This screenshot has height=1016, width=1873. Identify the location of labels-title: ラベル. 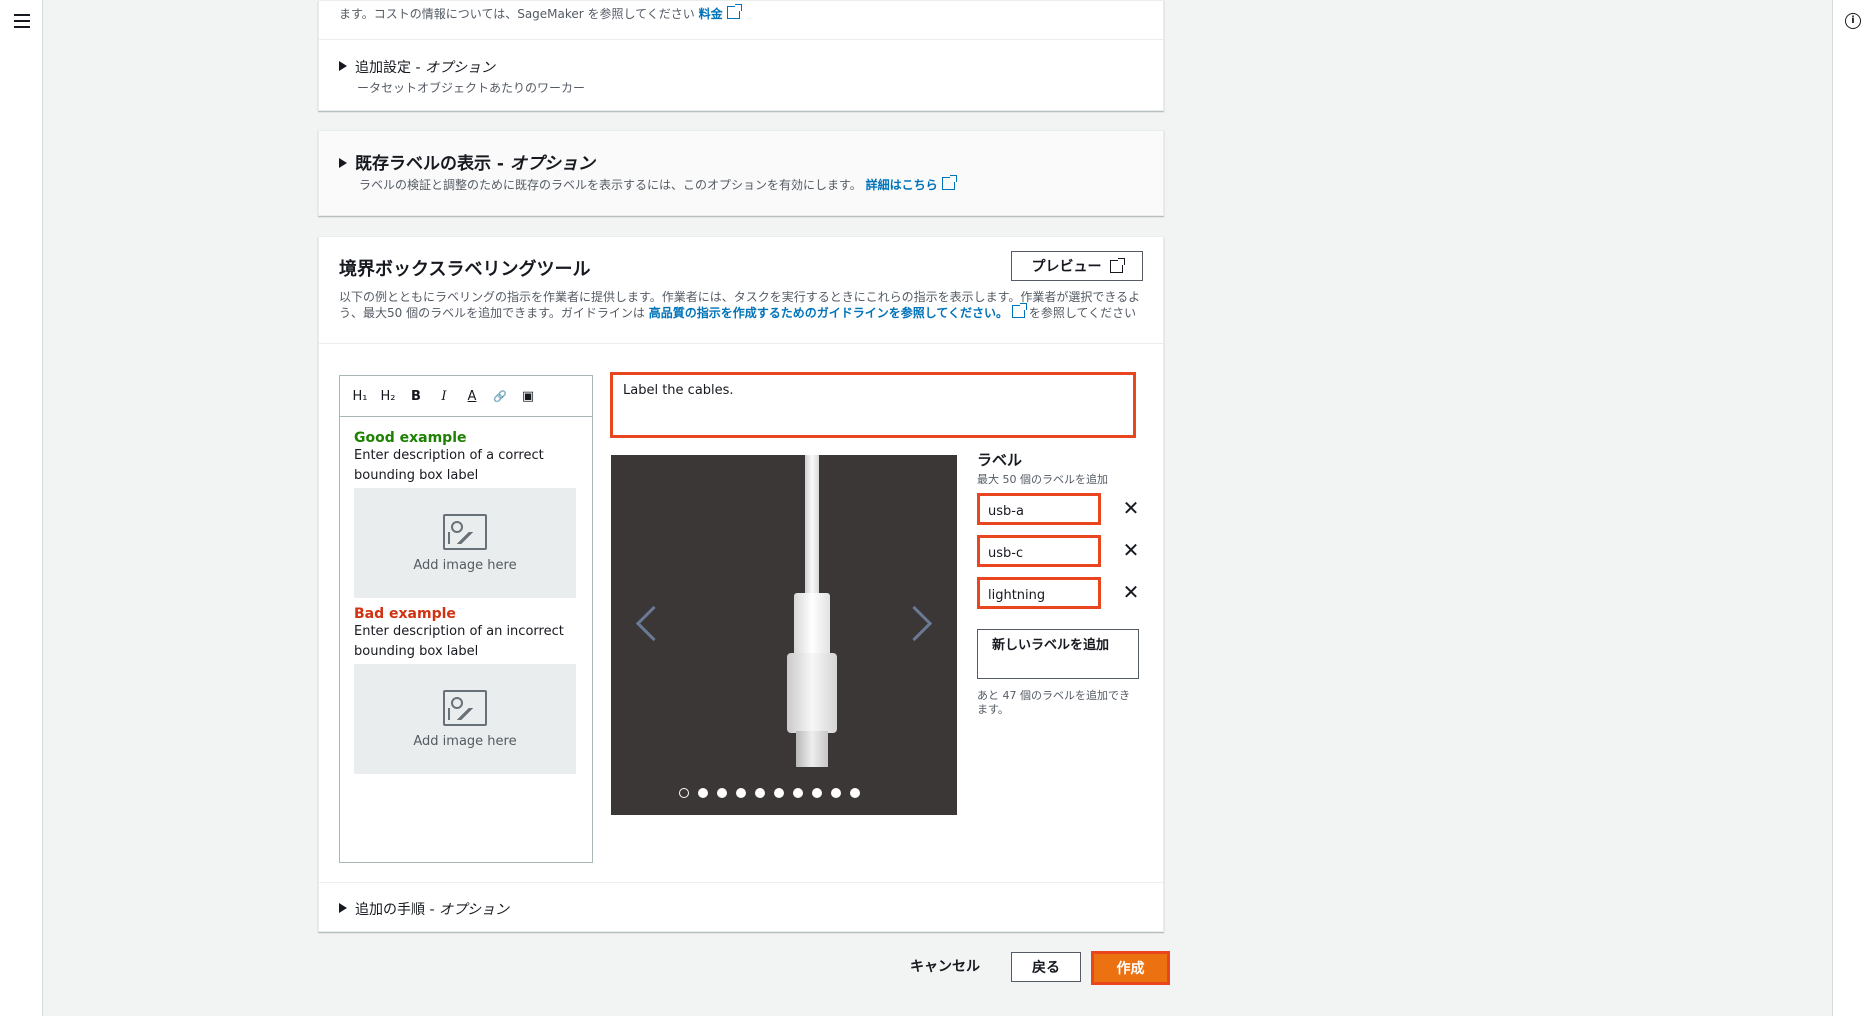
(1000, 460).